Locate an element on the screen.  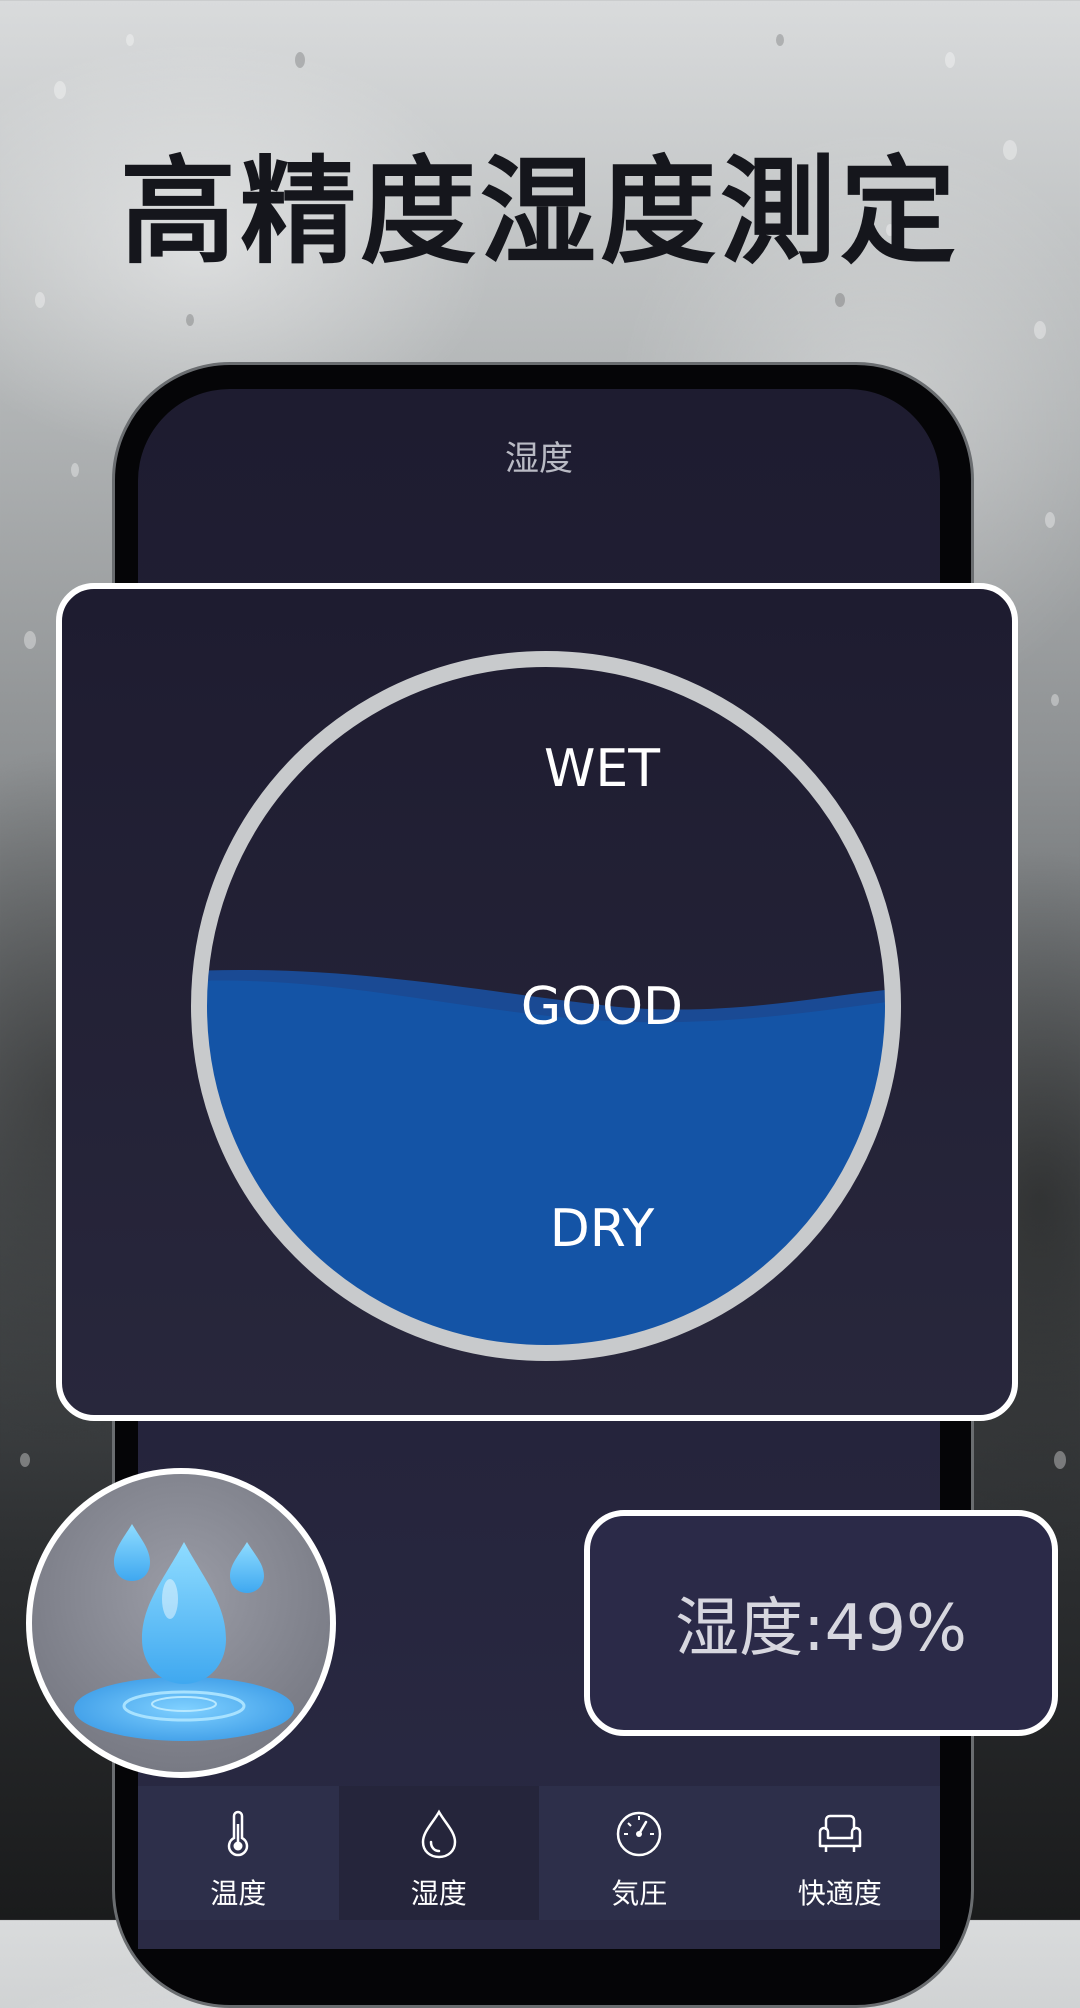
water-drops-illustration is located at coordinates (181, 1623).